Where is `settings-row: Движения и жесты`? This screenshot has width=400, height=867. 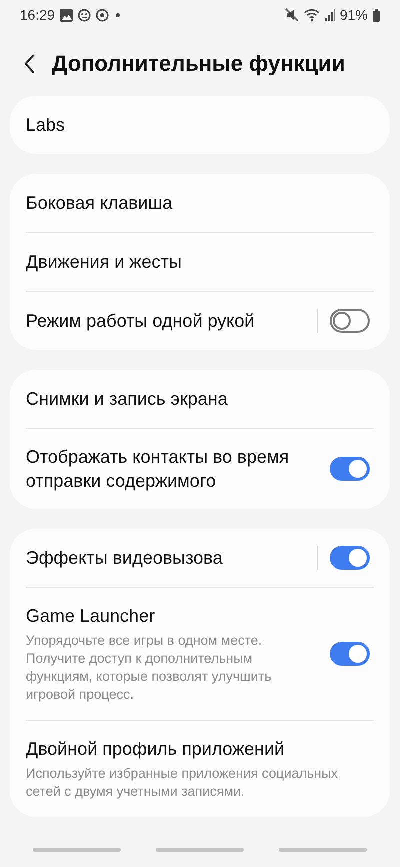
settings-row: Движения и жесты is located at coordinates (200, 262).